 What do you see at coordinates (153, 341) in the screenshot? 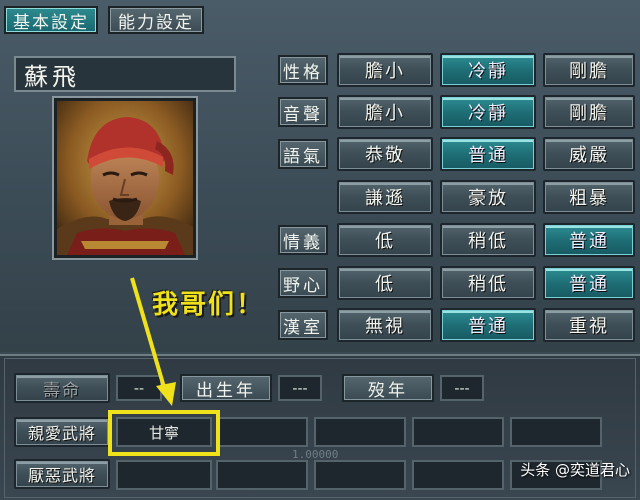
I see `annotation-arrow` at bounding box center [153, 341].